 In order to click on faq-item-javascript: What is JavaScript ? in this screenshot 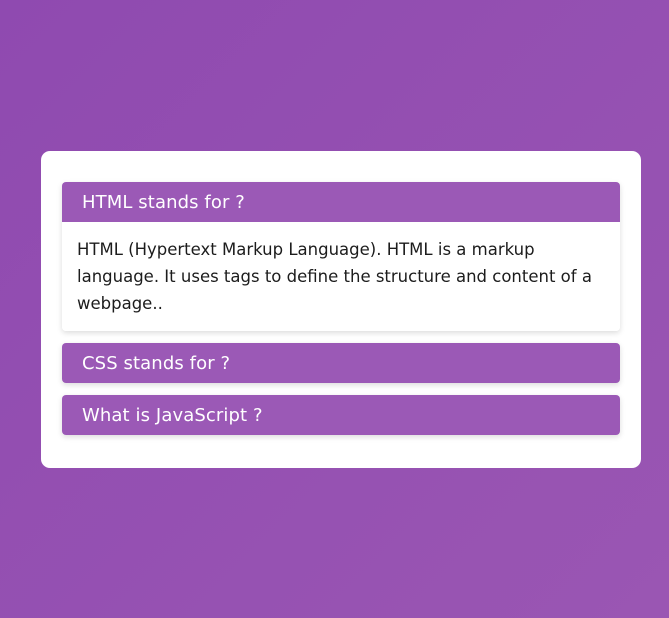, I will do `click(341, 415)`.